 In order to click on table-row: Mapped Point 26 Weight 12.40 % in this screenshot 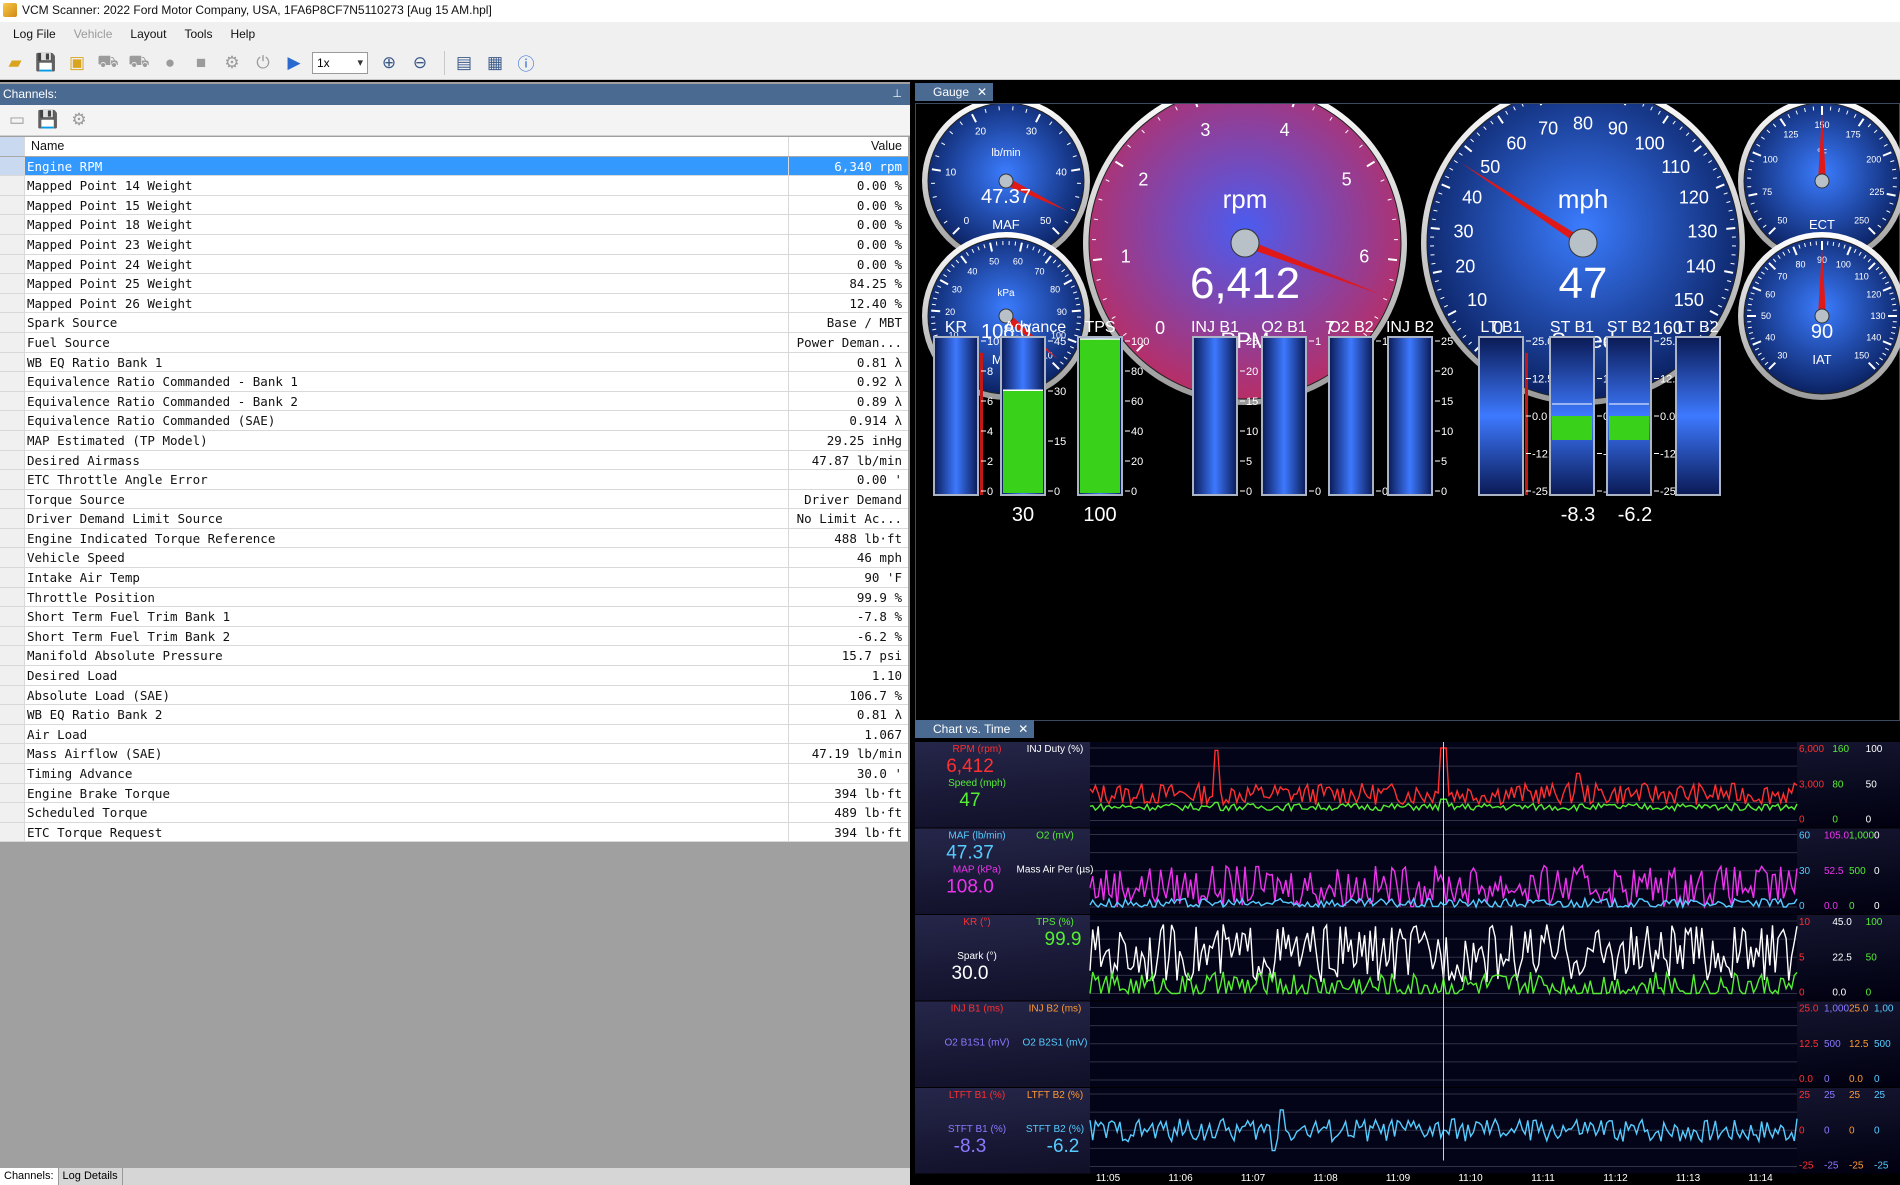, I will do `click(454, 303)`.